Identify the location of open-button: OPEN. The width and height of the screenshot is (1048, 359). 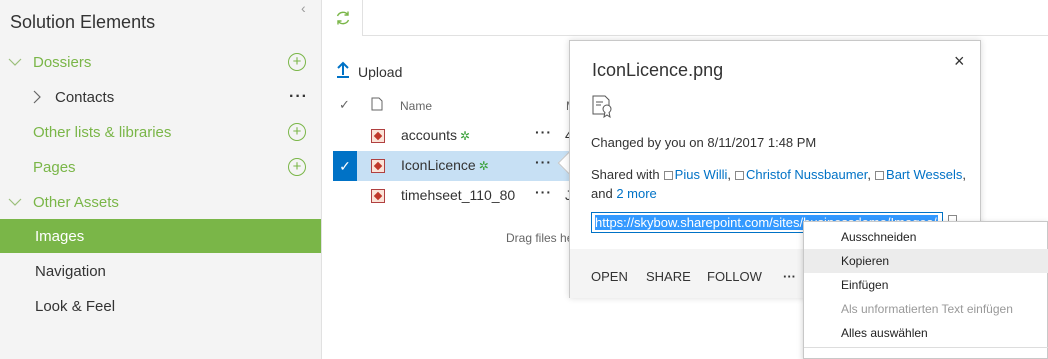
(609, 276).